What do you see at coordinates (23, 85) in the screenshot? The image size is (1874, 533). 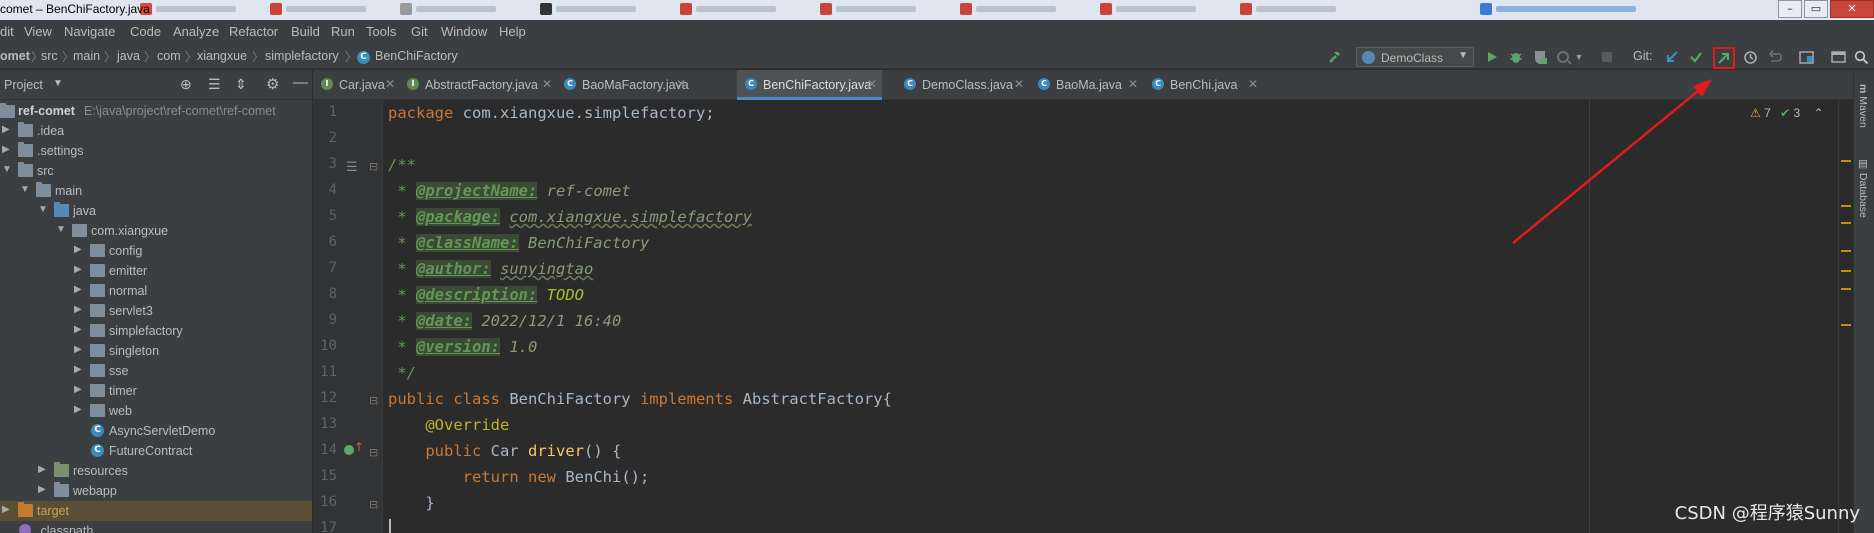 I see `project-view-title: Project` at bounding box center [23, 85].